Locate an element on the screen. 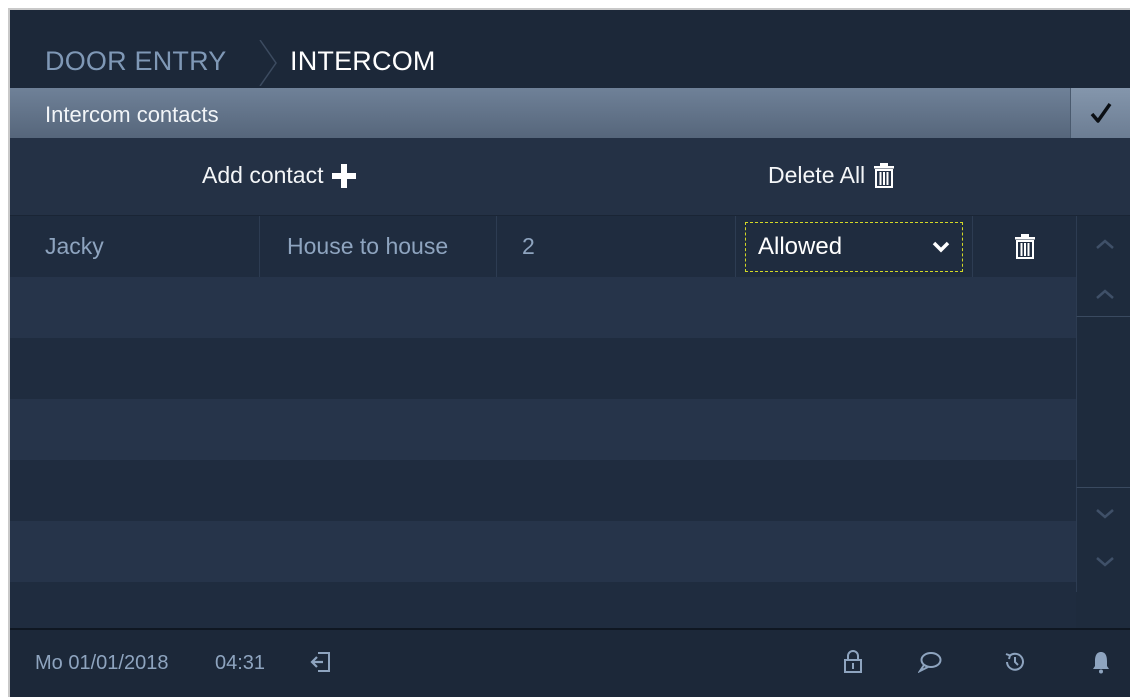 This screenshot has height=697, width=1130. check-icon is located at coordinates (1100, 112).